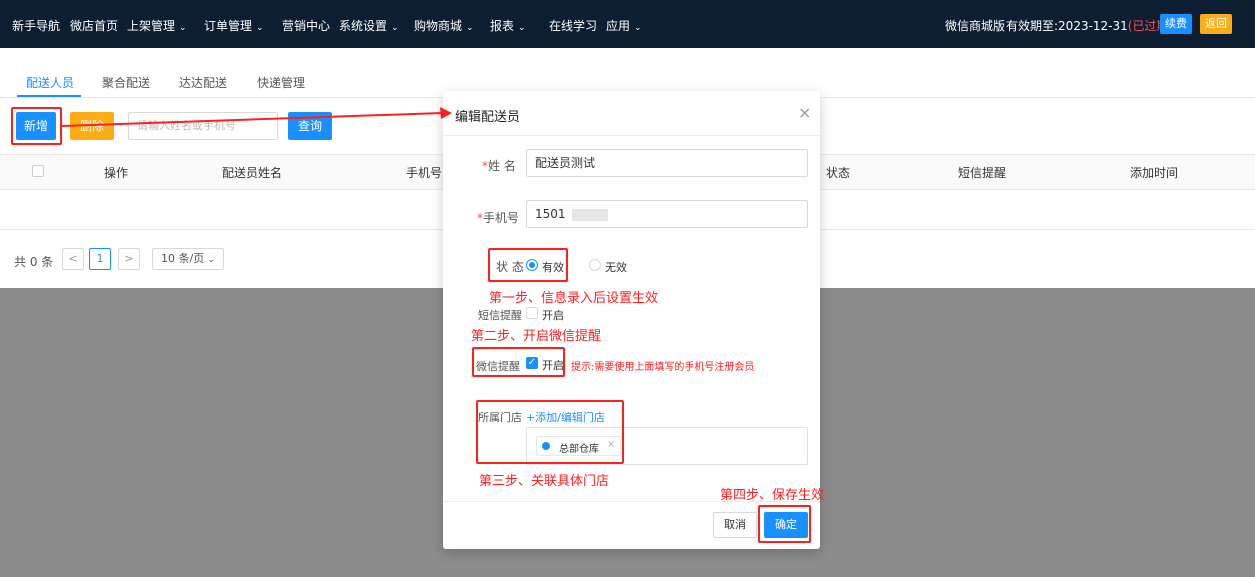  I want to click on arrow-icon, so click(256, 117).